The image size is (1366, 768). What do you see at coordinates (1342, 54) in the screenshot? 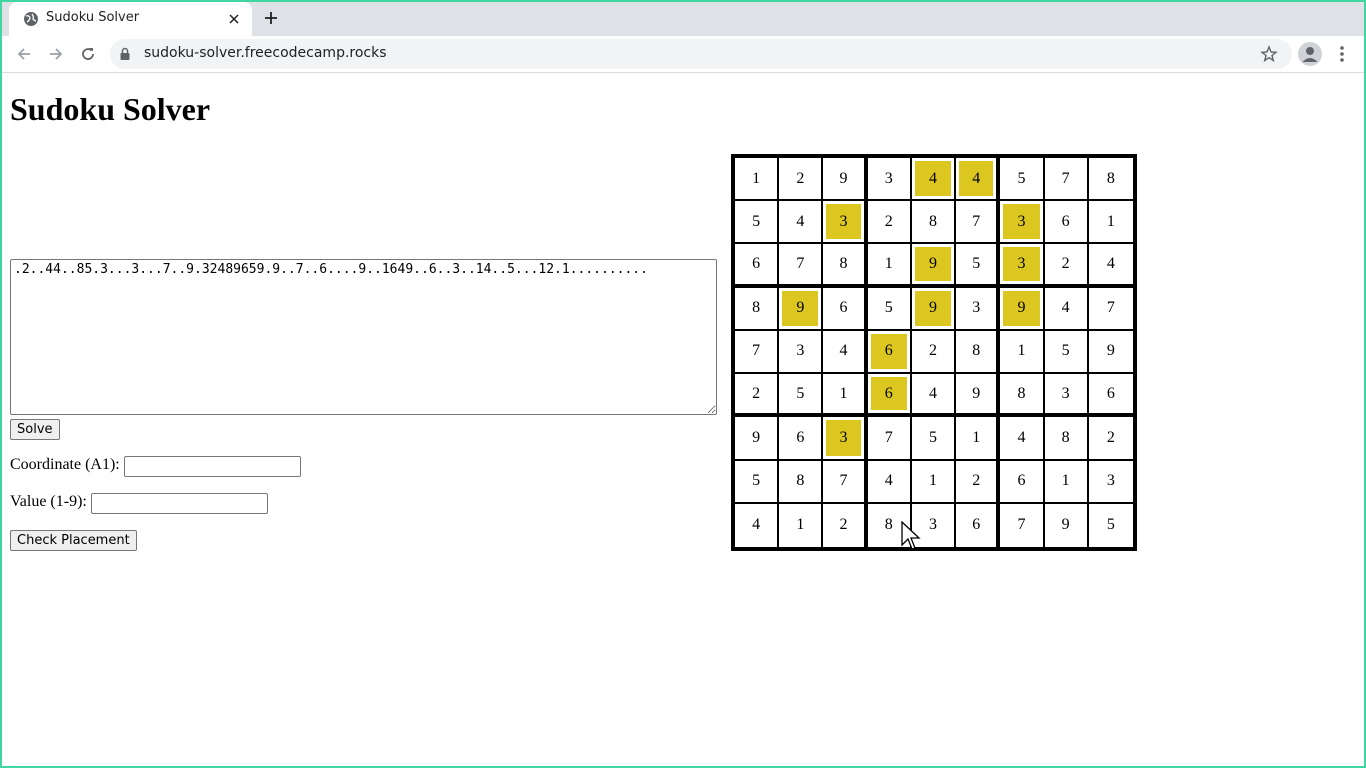
I see `kebab-menu-icon` at bounding box center [1342, 54].